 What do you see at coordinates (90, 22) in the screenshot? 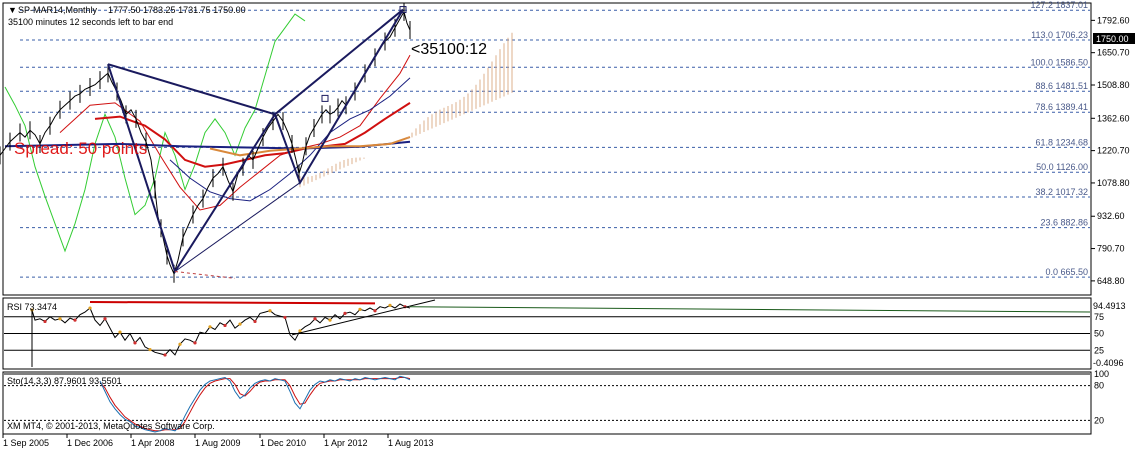
I see `bar-timer-label: 35100 minutes 12 seconds left to bar end` at bounding box center [90, 22].